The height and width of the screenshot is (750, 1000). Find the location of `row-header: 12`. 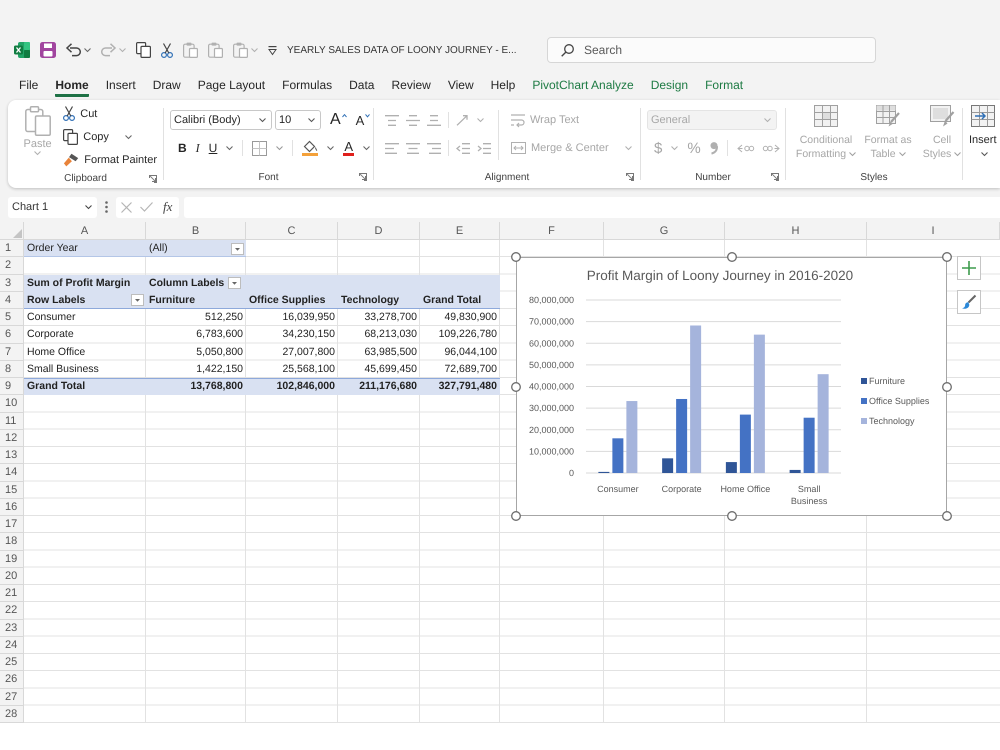

row-header: 12 is located at coordinates (12, 438).